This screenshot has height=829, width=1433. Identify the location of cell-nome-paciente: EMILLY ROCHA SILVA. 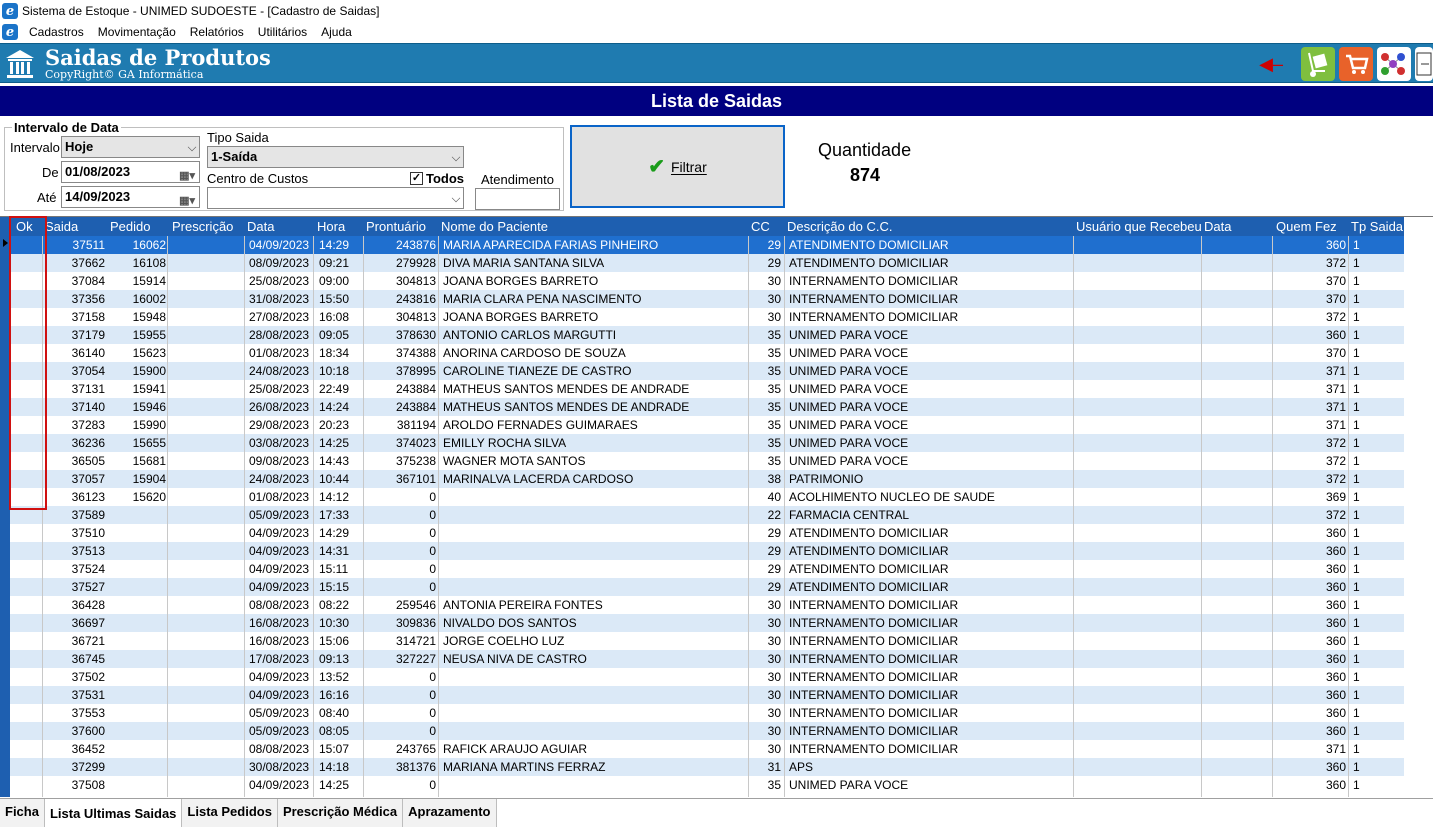
(505, 443).